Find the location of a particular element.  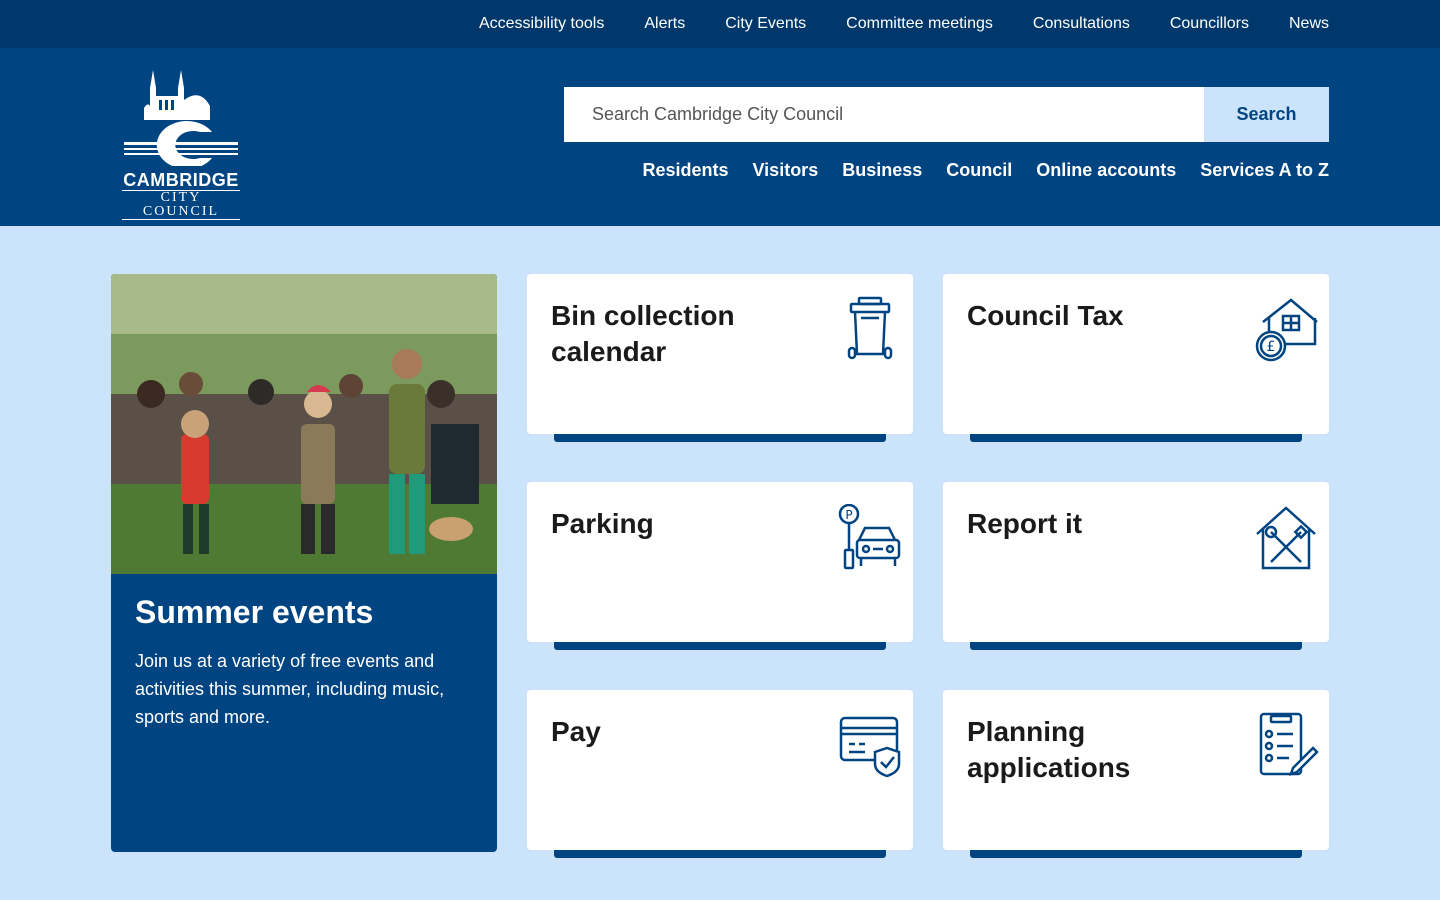

bin-icon is located at coordinates (870, 328).